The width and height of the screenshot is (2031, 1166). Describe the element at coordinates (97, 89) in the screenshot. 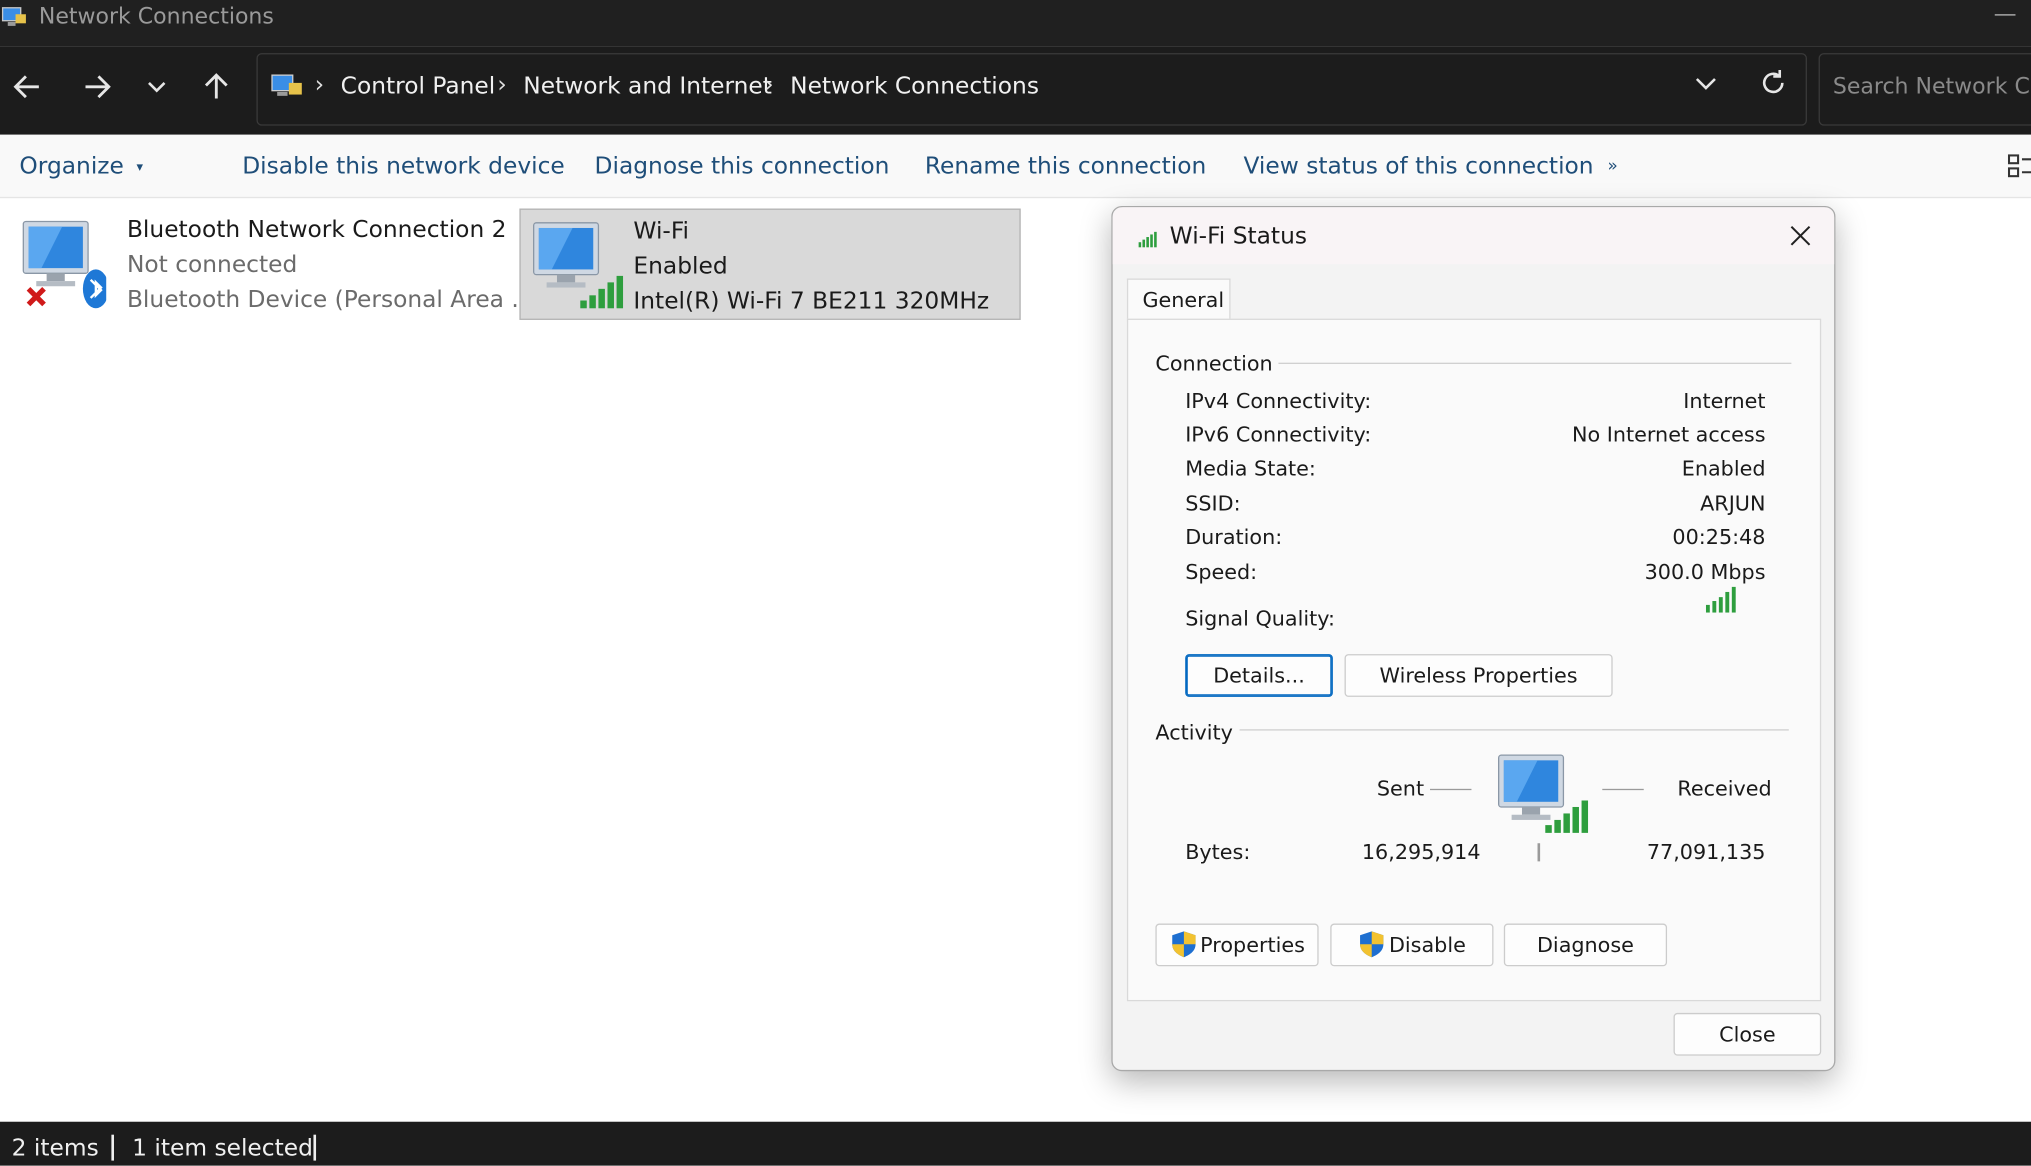

I see `forward-arrow-icon` at that location.